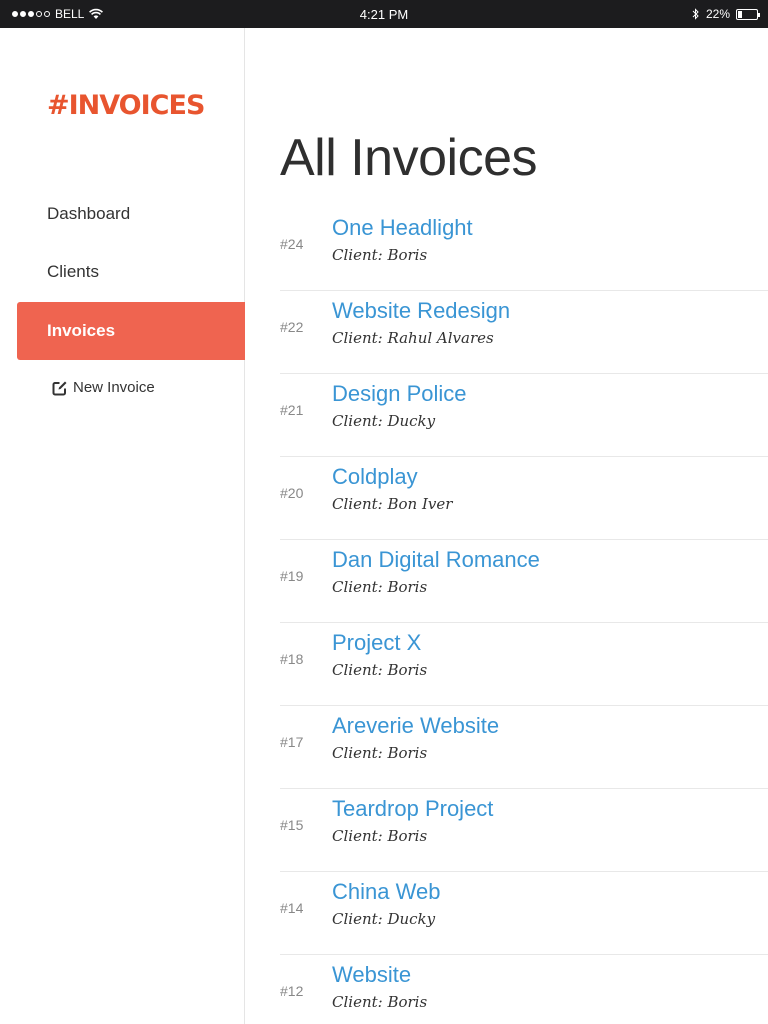  I want to click on status-time: 4:21 PM, so click(384, 14).